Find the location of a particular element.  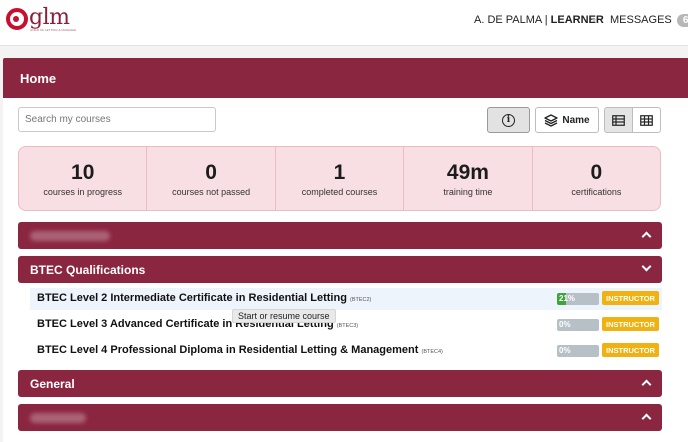

stat-label: courses in progress is located at coordinates (82, 192).